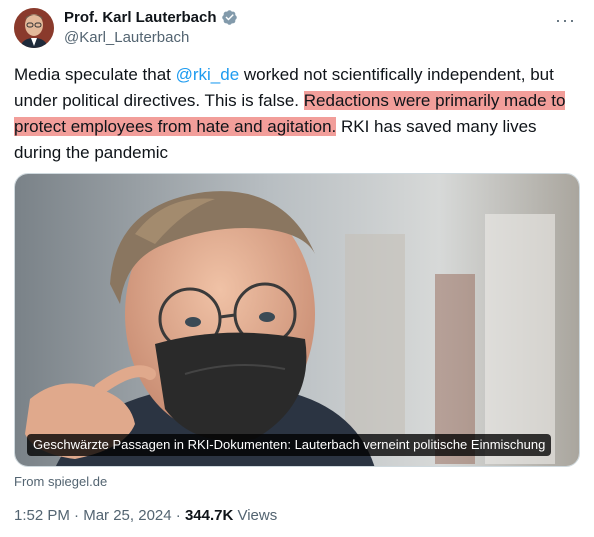 The width and height of the screenshot is (594, 537). Describe the element at coordinates (95, 74) in the screenshot. I see `tweet-text-part1: Media speculate that` at that location.